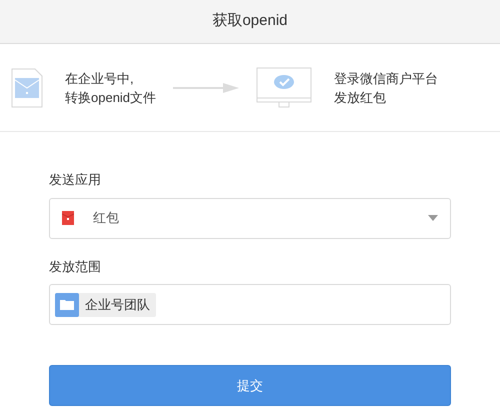 The image size is (500, 420). What do you see at coordinates (250, 21) in the screenshot?
I see `window-title: 获取openid` at bounding box center [250, 21].